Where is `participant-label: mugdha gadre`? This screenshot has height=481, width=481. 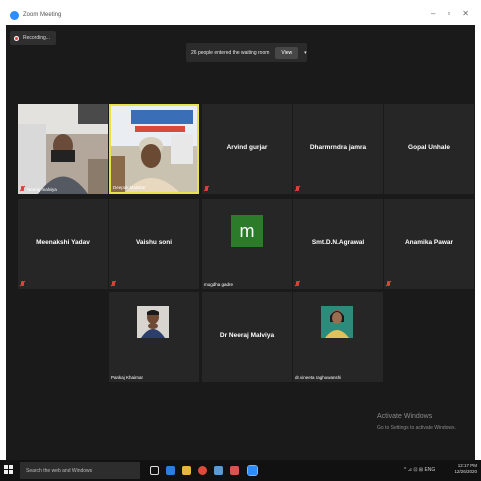
participant-label: mugdha gadre is located at coordinates (219, 284).